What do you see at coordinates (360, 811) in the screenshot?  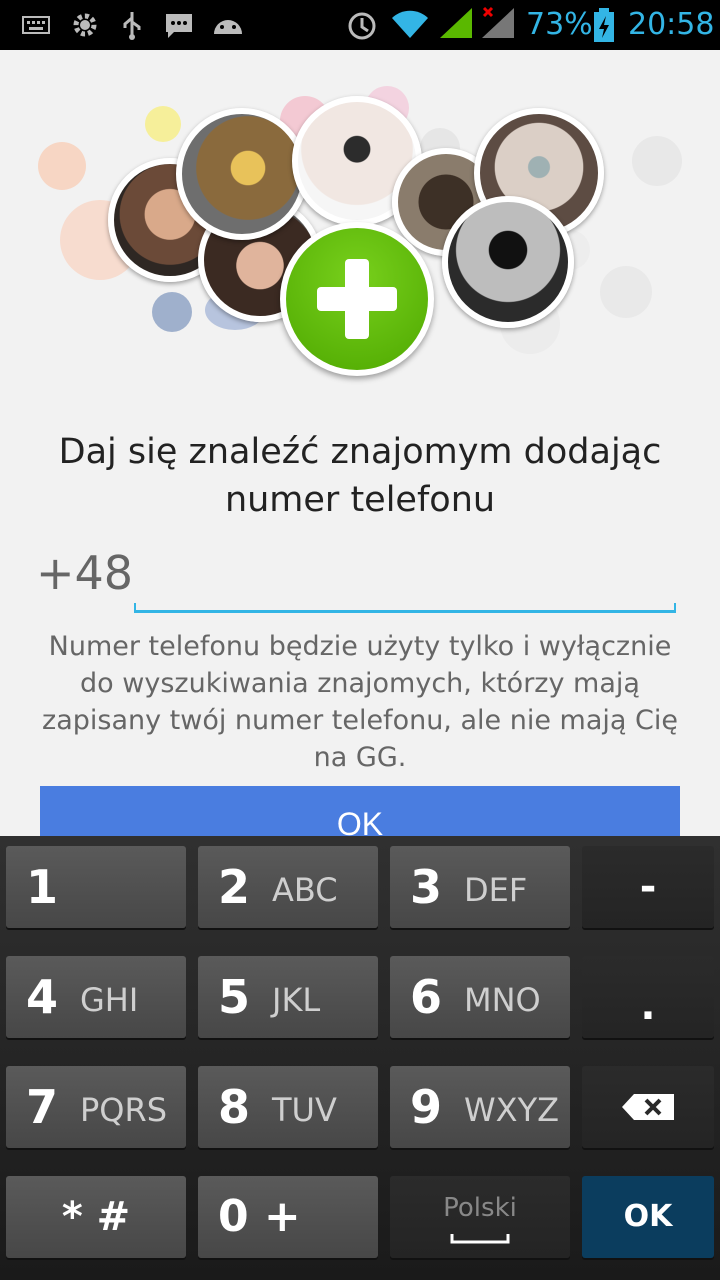 I see `ok-button: OK` at bounding box center [360, 811].